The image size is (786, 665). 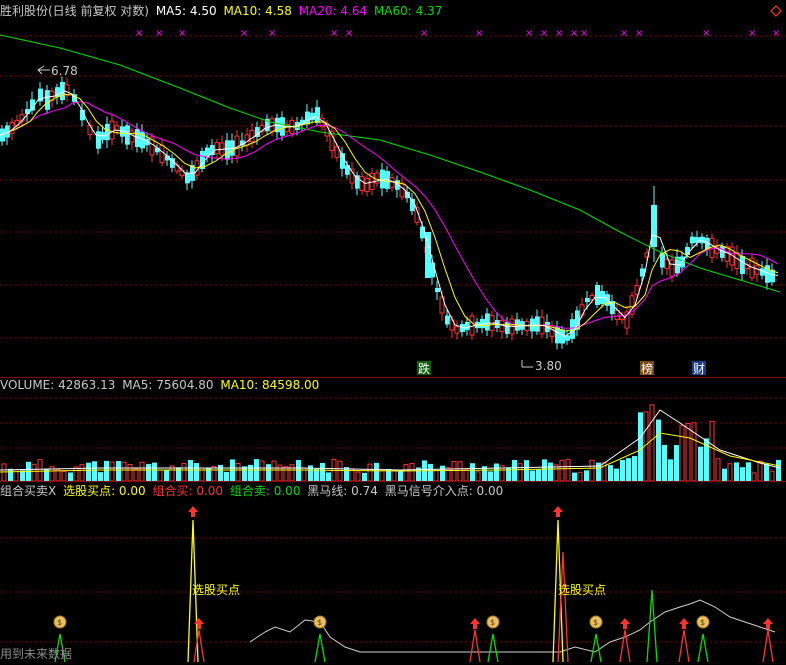 What do you see at coordinates (408, 11) in the screenshot?
I see `ma60-label: MA60: 4.37` at bounding box center [408, 11].